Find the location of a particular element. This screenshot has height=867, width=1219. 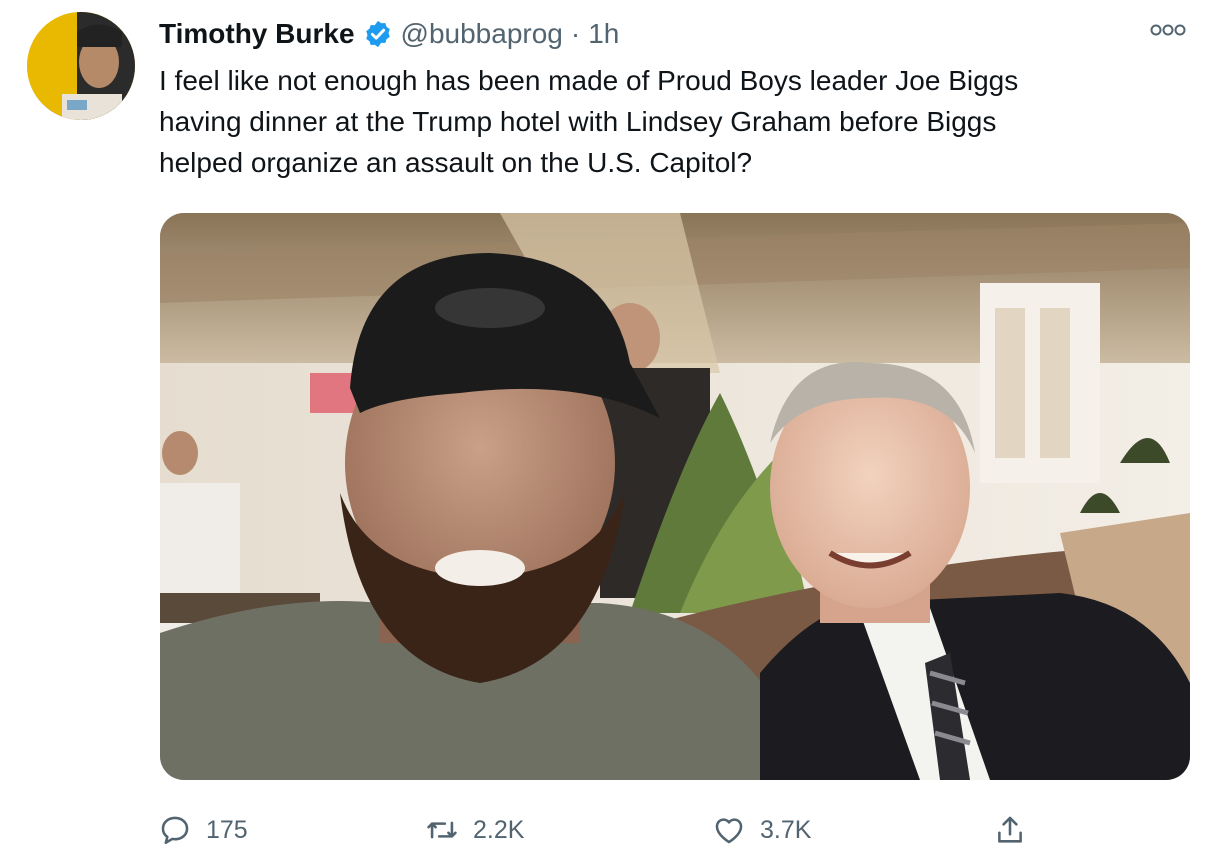

author-avatar is located at coordinates (81, 66).